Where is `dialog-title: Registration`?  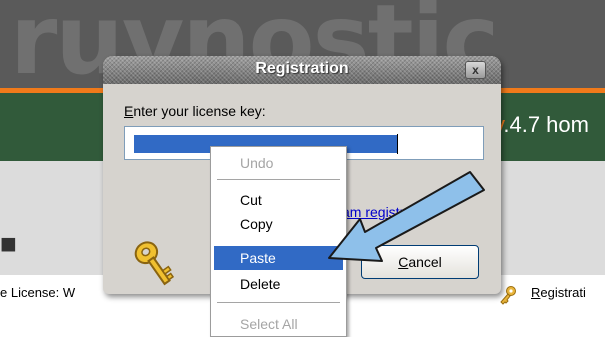 dialog-title: Registration is located at coordinates (302, 68).